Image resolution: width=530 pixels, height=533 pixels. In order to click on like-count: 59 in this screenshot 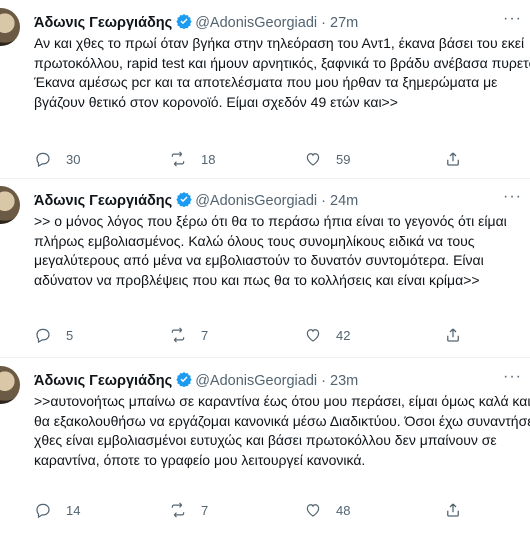, I will do `click(343, 159)`.